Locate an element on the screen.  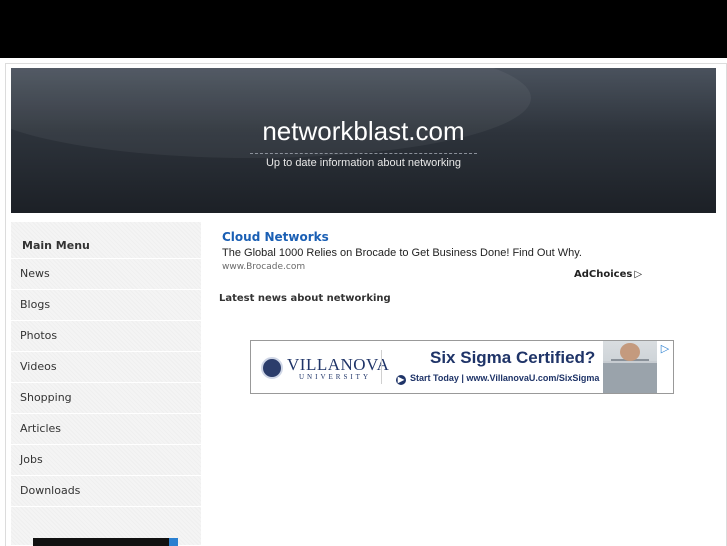
site-title: networkblast.com is located at coordinates (363, 131).